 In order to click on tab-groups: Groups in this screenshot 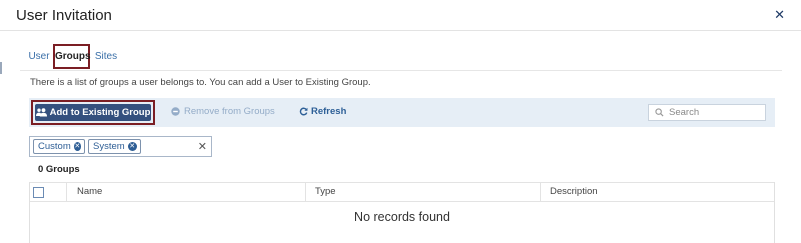, I will do `click(72, 56)`.